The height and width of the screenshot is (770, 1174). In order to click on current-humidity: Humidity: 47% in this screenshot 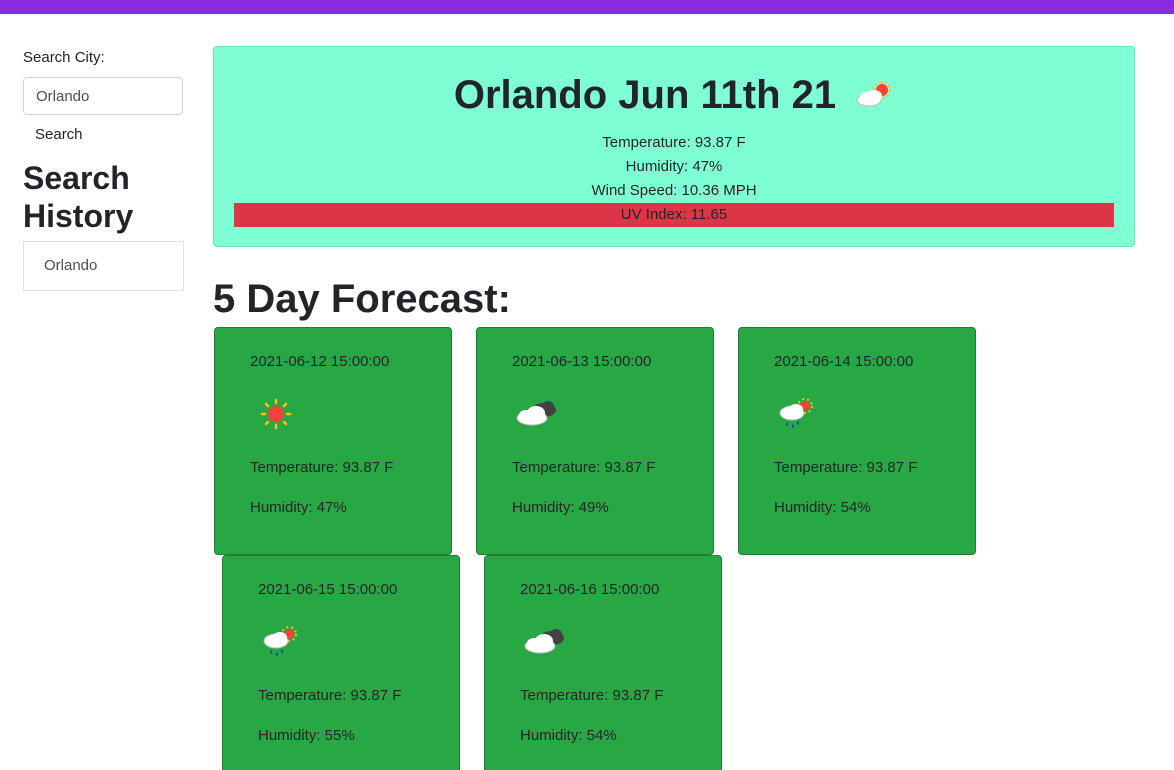, I will do `click(674, 166)`.